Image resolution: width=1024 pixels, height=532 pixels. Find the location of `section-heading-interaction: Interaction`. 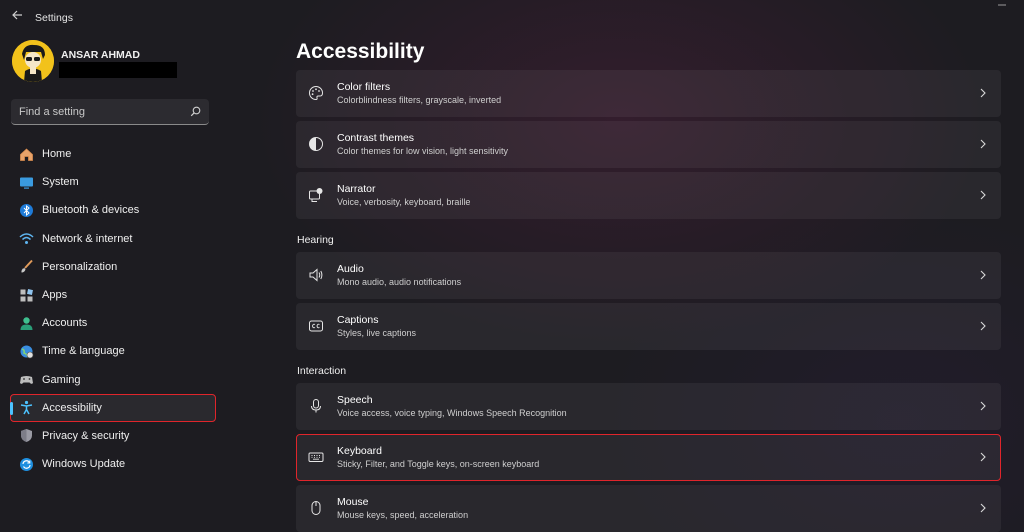

section-heading-interaction: Interaction is located at coordinates (322, 371).